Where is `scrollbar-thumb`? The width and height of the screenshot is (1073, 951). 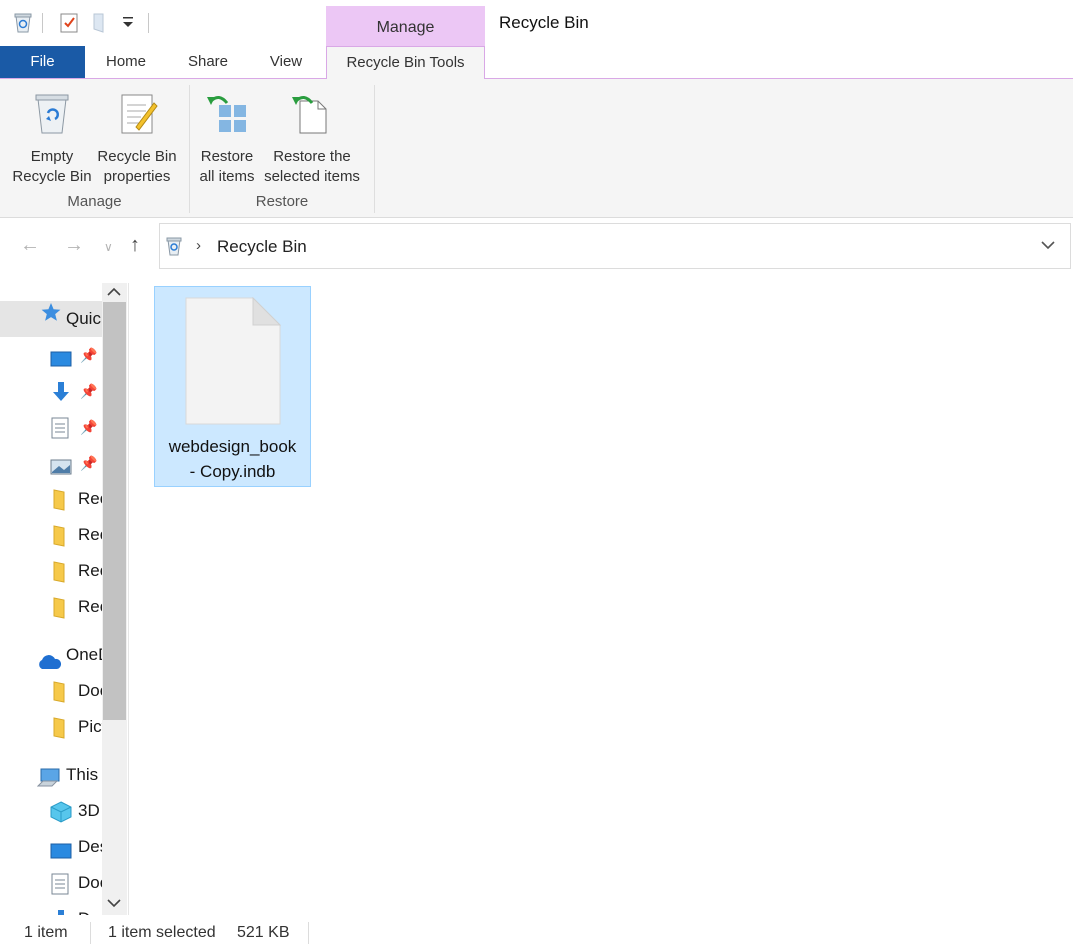 scrollbar-thumb is located at coordinates (114, 511).